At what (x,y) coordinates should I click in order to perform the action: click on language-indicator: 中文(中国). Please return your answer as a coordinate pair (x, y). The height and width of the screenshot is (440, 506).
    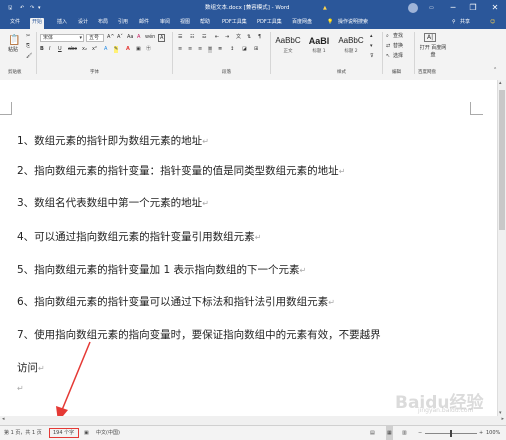
    Looking at the image, I should click on (108, 433).